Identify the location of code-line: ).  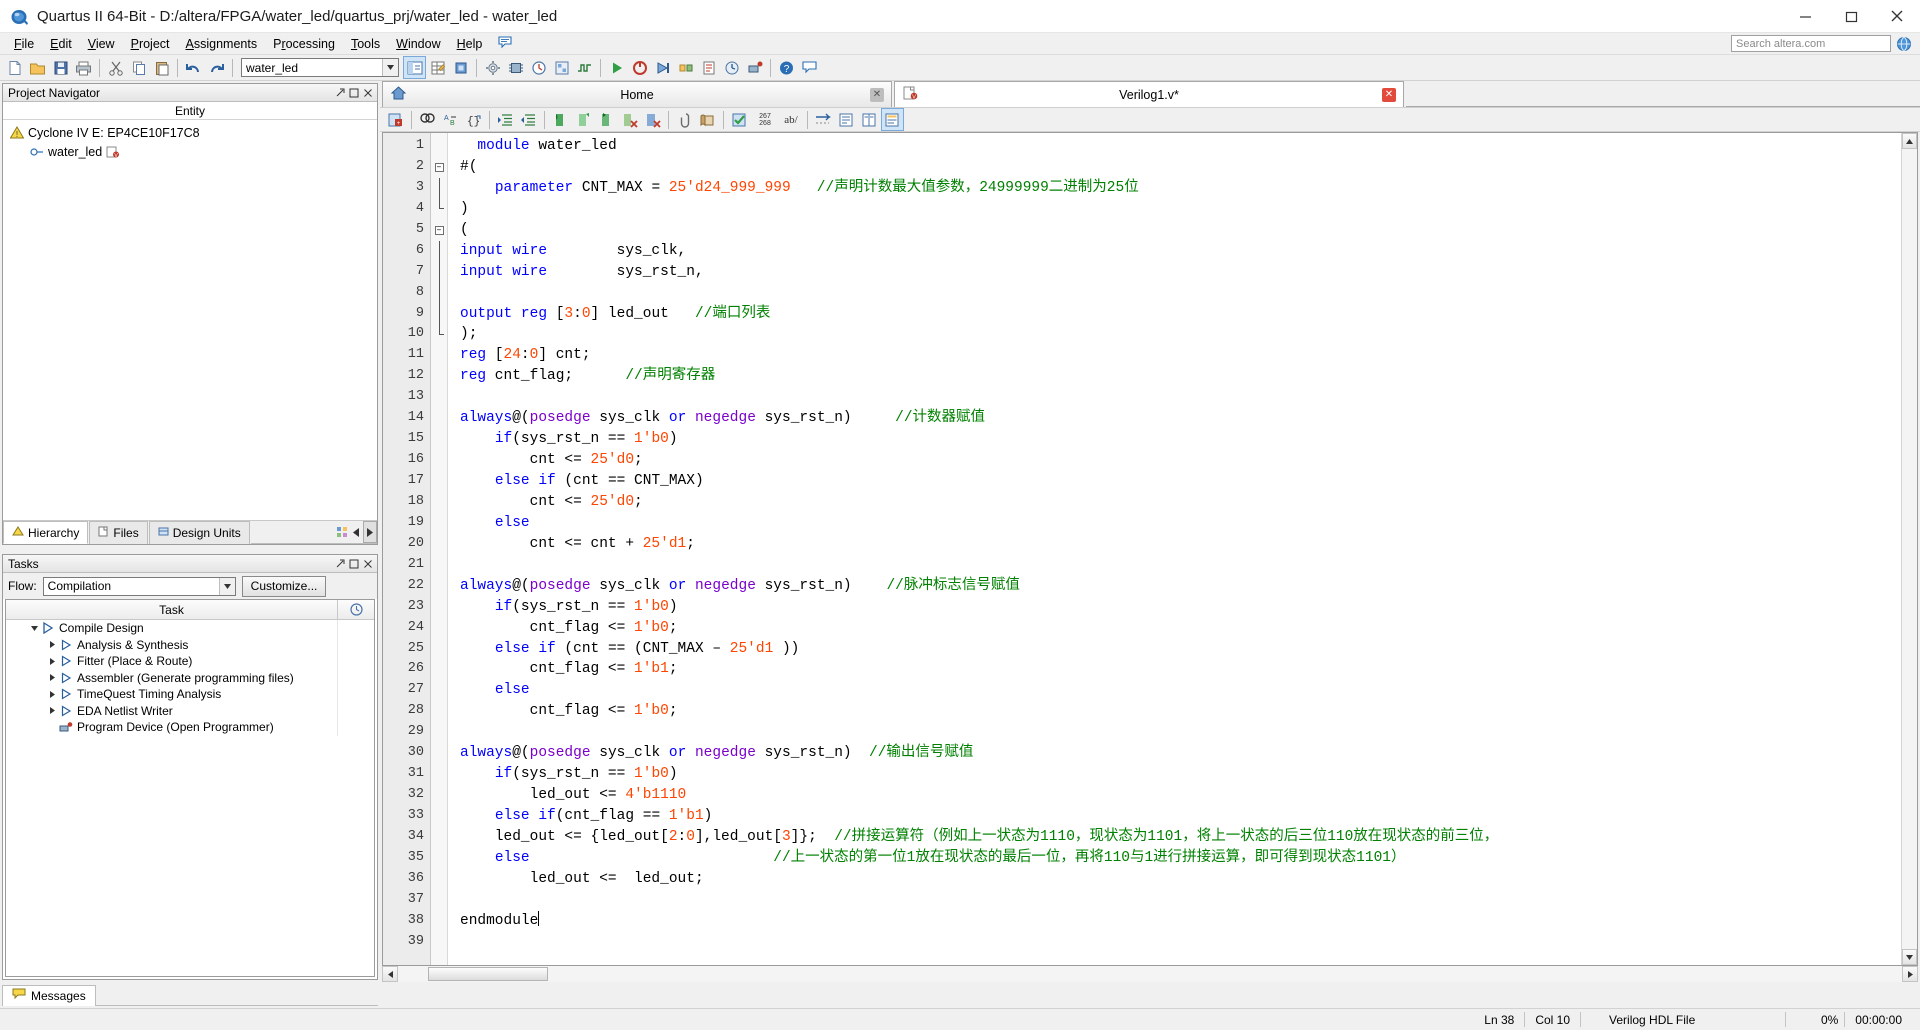
(1174, 209).